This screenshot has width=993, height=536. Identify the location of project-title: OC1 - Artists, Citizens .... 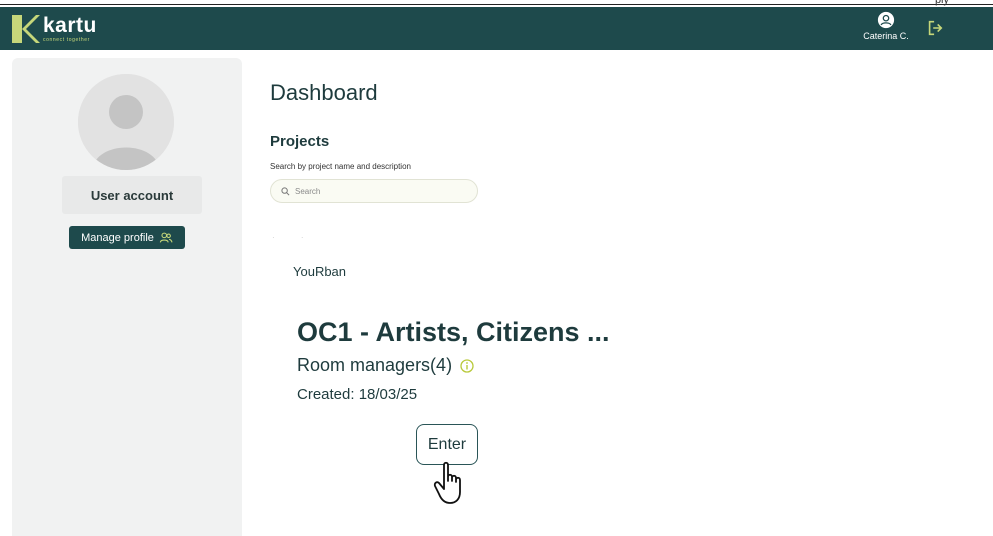
(453, 332).